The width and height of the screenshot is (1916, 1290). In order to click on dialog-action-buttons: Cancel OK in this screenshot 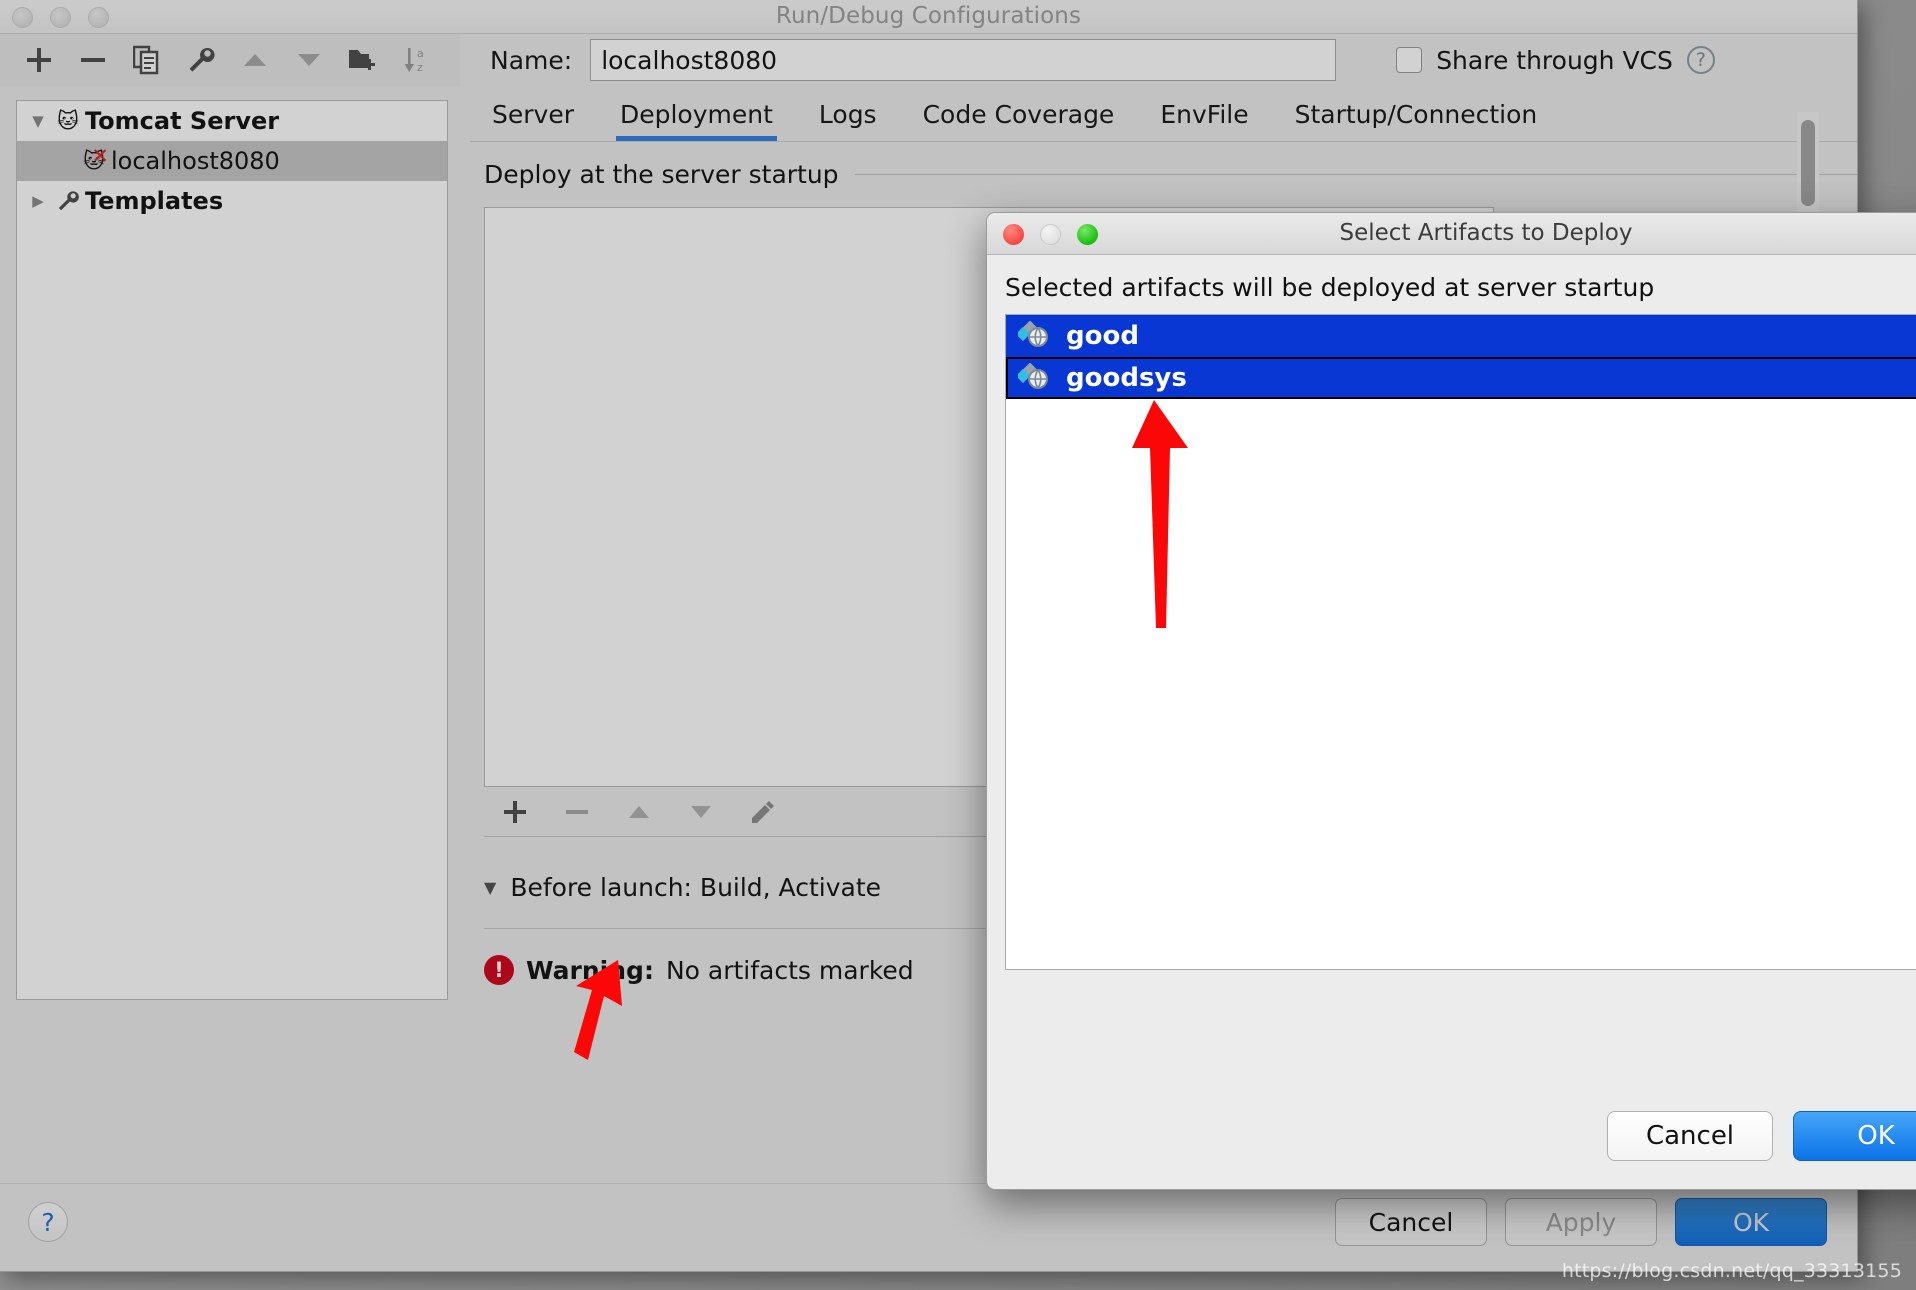, I will do `click(1761, 1136)`.